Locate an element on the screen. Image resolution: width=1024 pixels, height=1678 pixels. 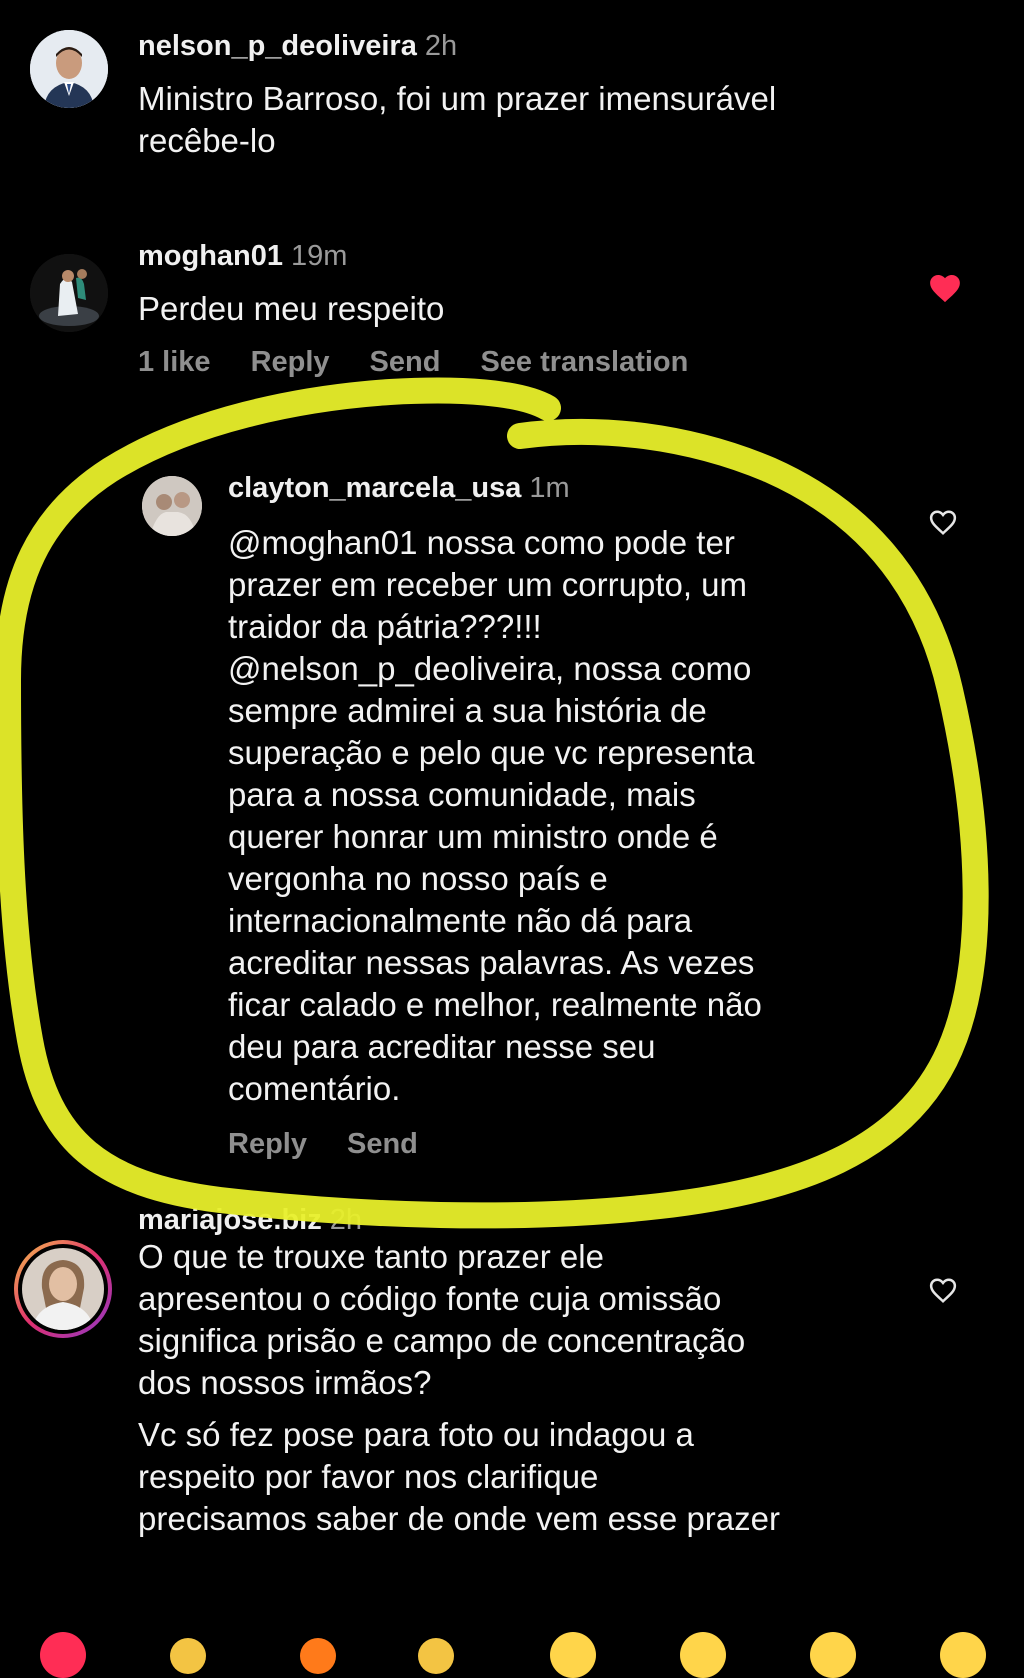
comment-header-clayton: clayton_marcela_usa 1m is located at coordinates (399, 488).